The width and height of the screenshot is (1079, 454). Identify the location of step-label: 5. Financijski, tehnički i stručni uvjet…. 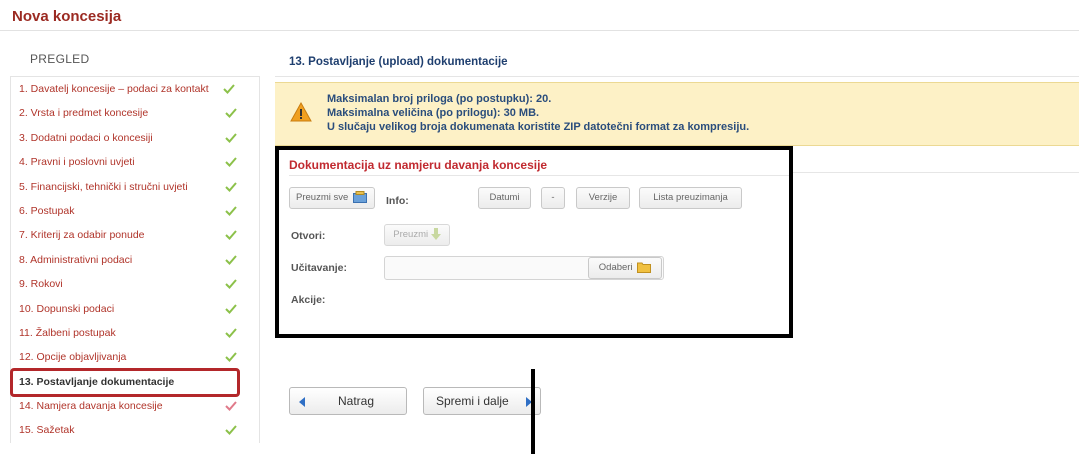
(103, 186).